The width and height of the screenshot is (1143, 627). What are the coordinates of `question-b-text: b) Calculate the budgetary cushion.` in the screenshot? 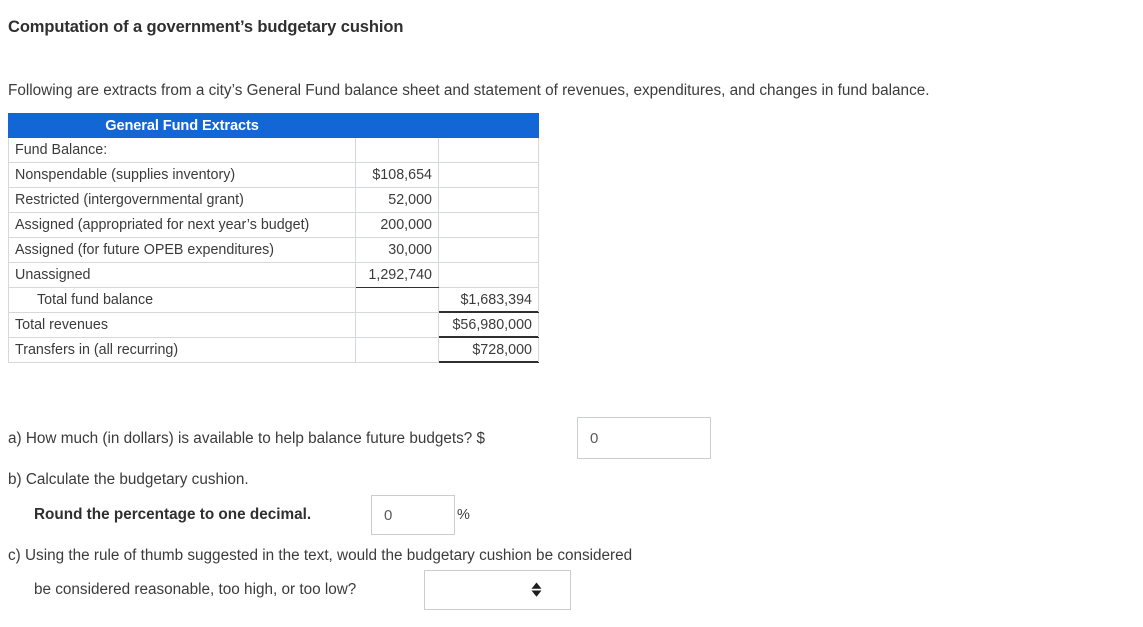 It's located at (128, 479).